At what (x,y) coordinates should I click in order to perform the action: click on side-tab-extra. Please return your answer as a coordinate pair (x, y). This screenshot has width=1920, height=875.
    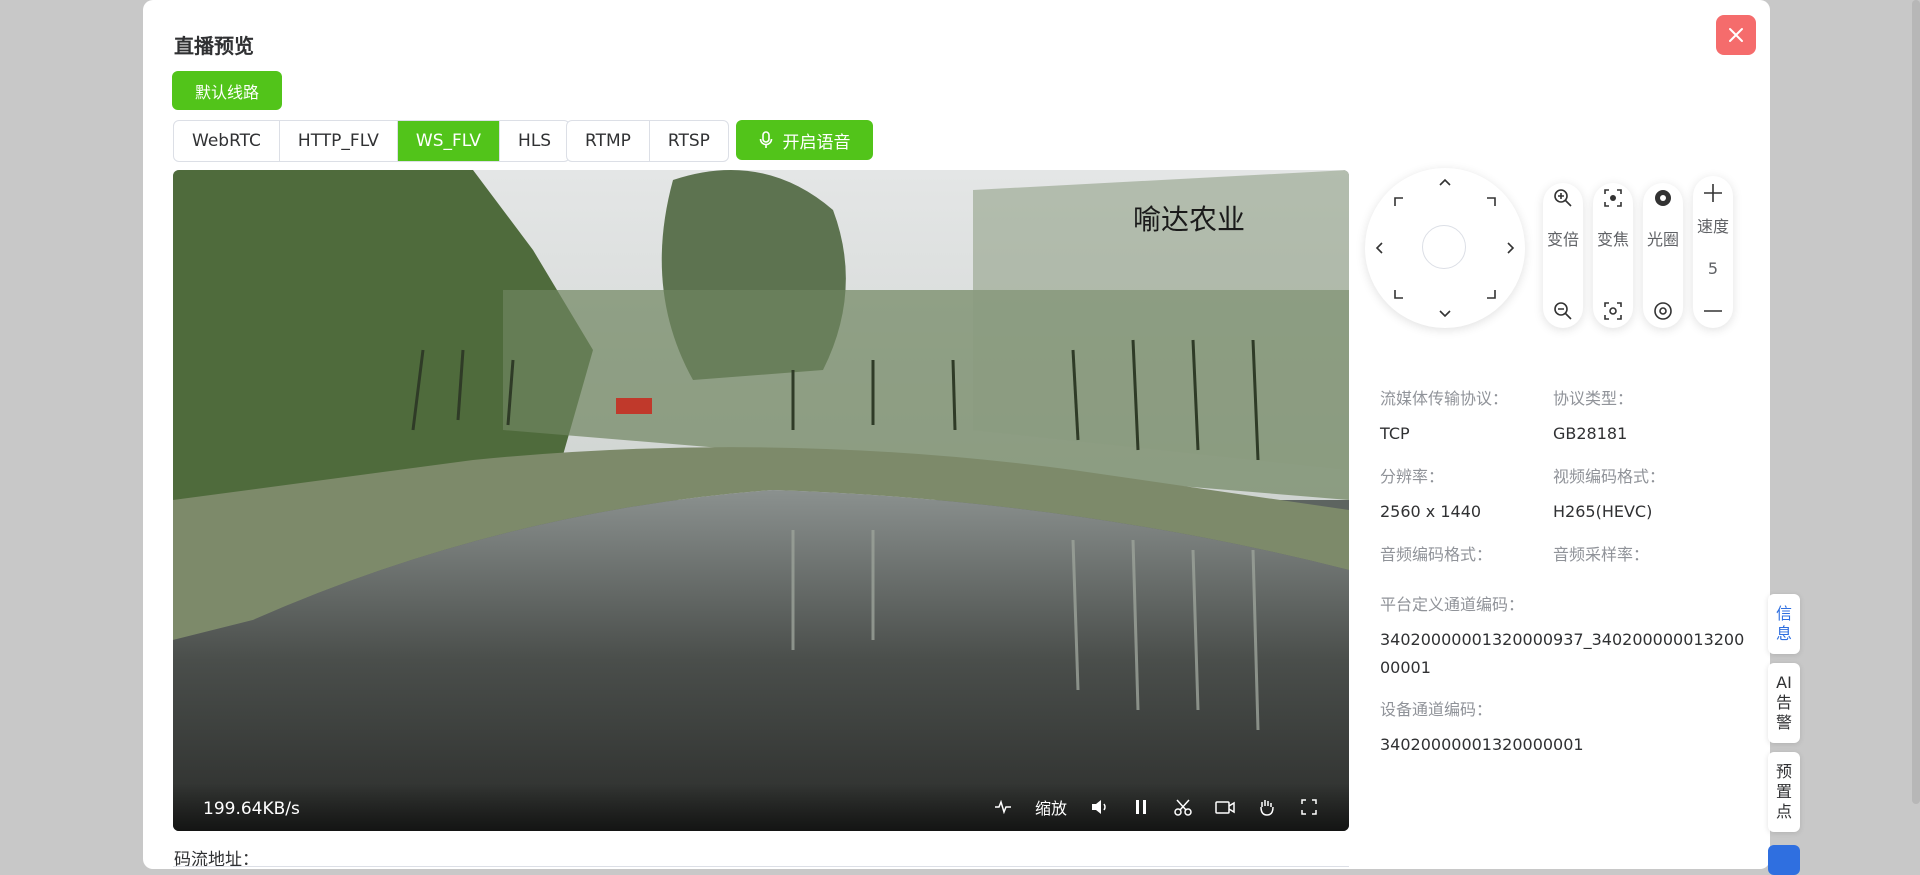
    Looking at the image, I should click on (1784, 860).